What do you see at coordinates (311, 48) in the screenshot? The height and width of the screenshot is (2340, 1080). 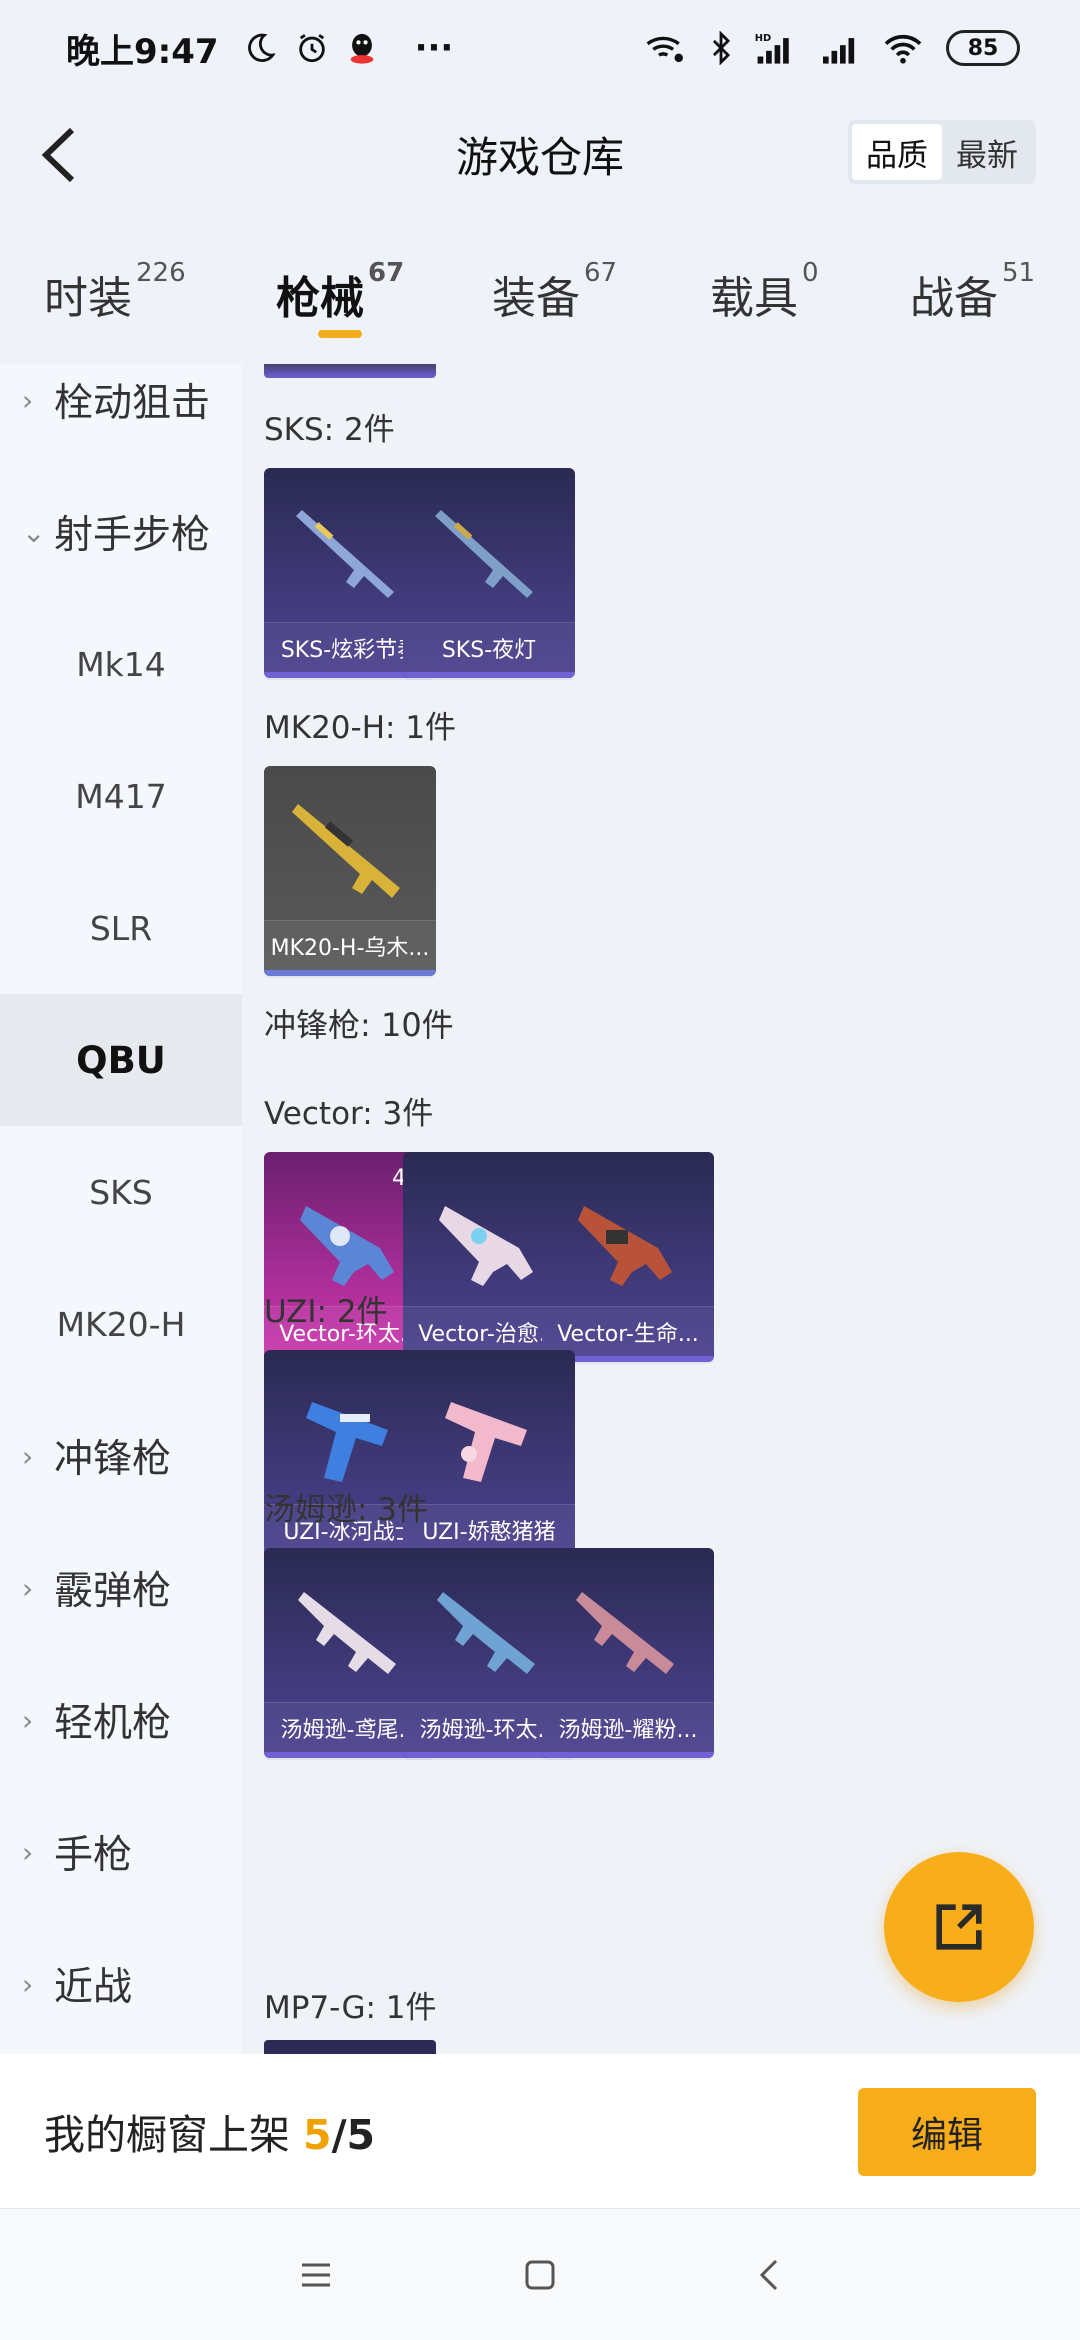 I see `alarm-icon` at bounding box center [311, 48].